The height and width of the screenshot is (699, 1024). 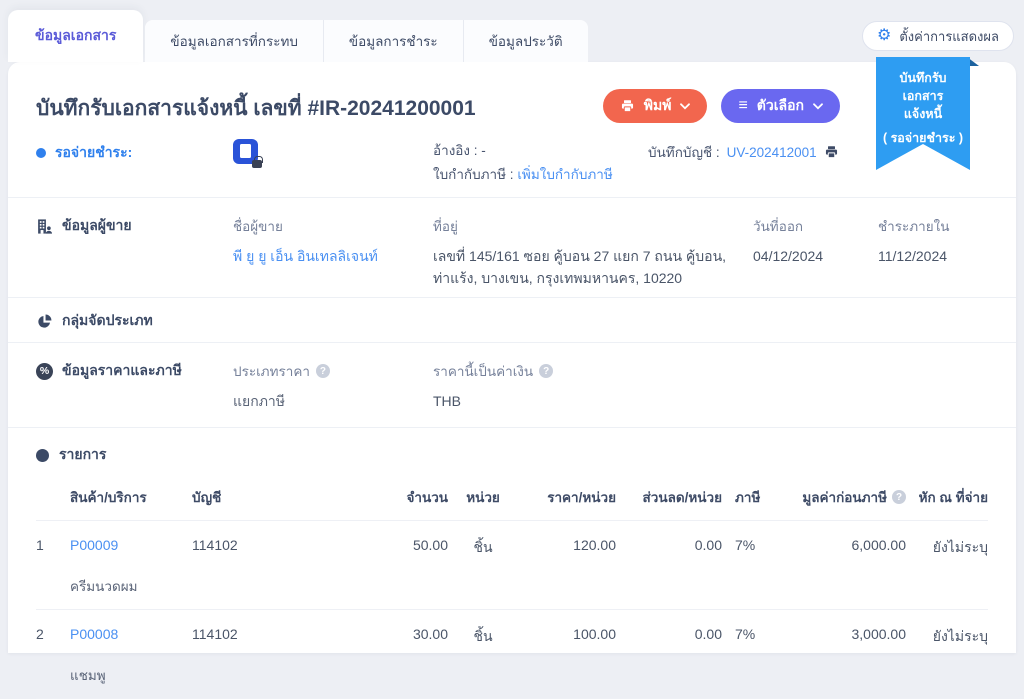 I want to click on tab-label: ข้อมูลประวัติ, so click(x=525, y=41).